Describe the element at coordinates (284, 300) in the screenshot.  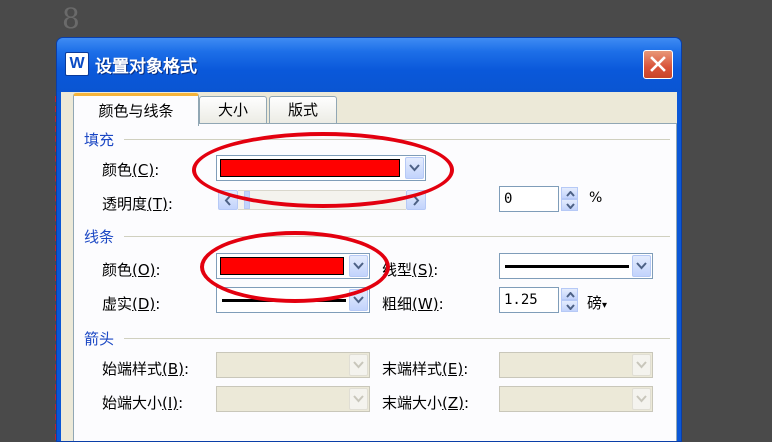
I see `dash-style-sample` at that location.